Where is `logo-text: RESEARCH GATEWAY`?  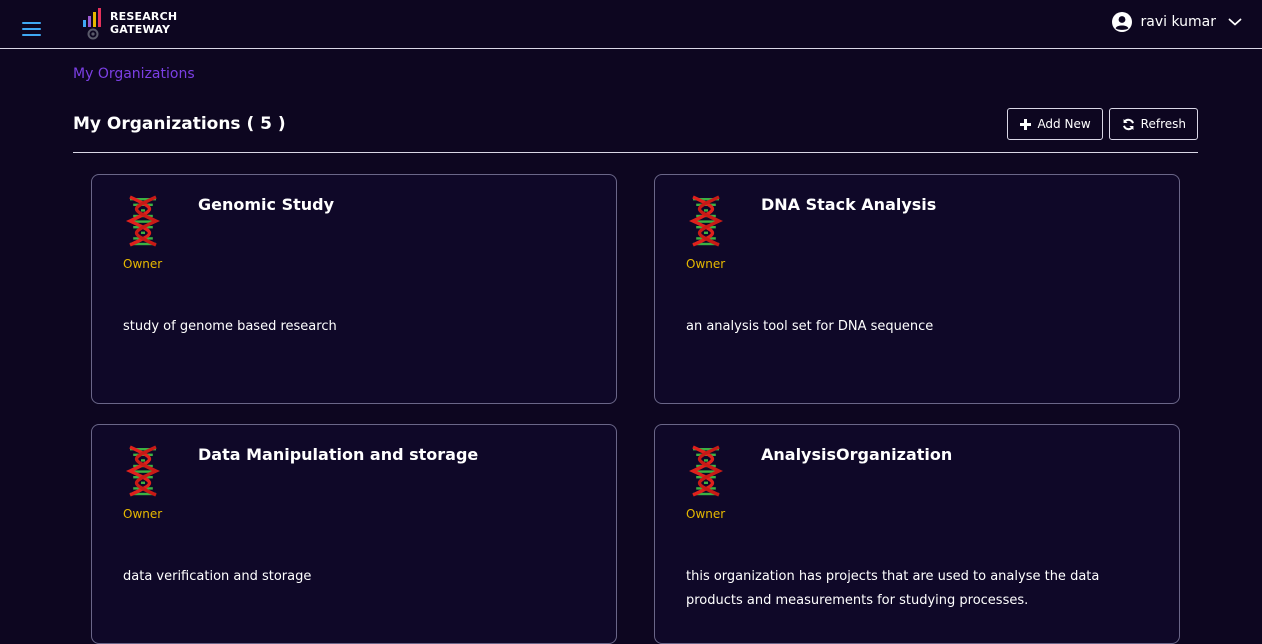
logo-text: RESEARCH GATEWAY is located at coordinates (143, 23).